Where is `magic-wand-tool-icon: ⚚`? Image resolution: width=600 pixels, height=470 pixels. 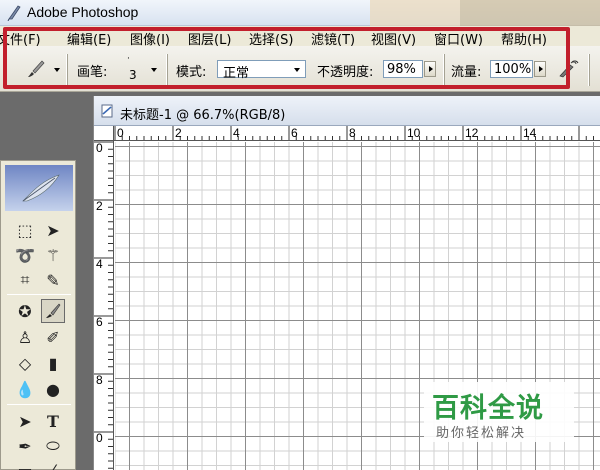
magic-wand-tool-icon: ⚚ is located at coordinates (53, 255).